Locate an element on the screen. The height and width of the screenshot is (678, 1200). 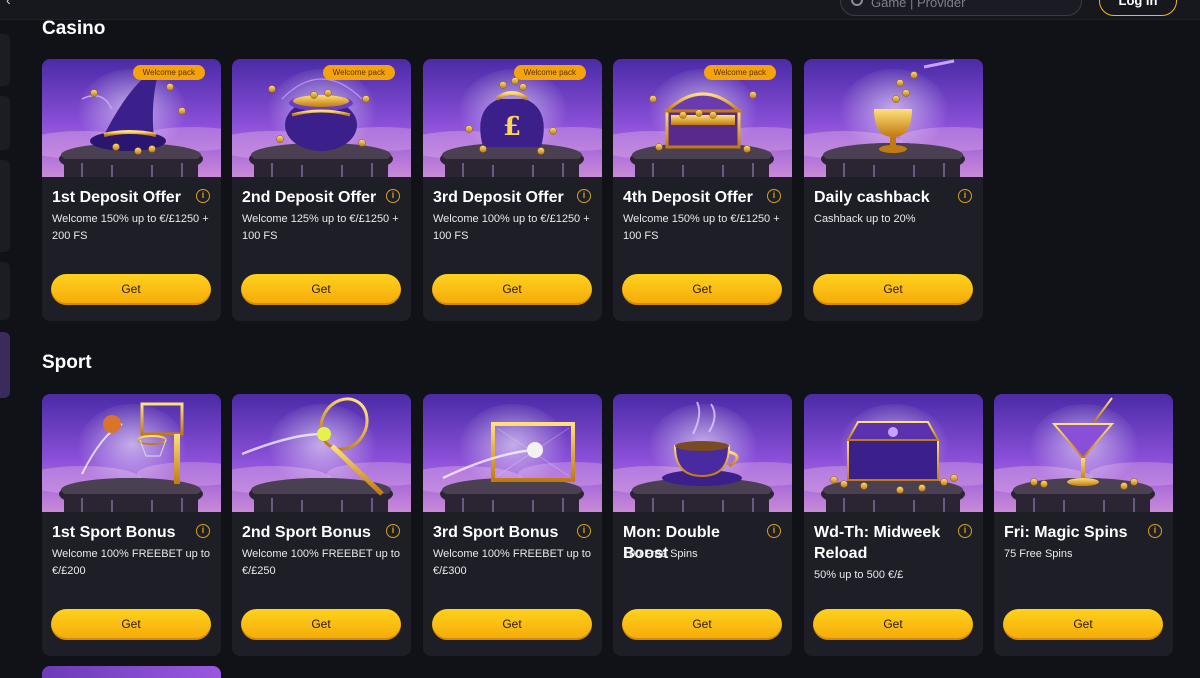
promo-title: 1st Deposit Offer is located at coordinates (116, 197).